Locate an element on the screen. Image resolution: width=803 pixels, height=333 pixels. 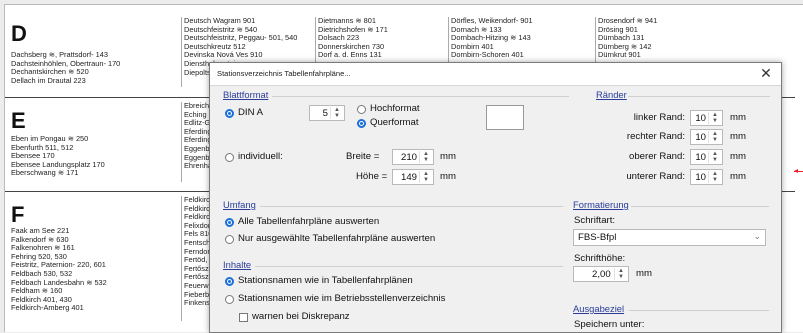
unterer-rand-stepper: 10 ▲ ▼ is located at coordinates (706, 177).